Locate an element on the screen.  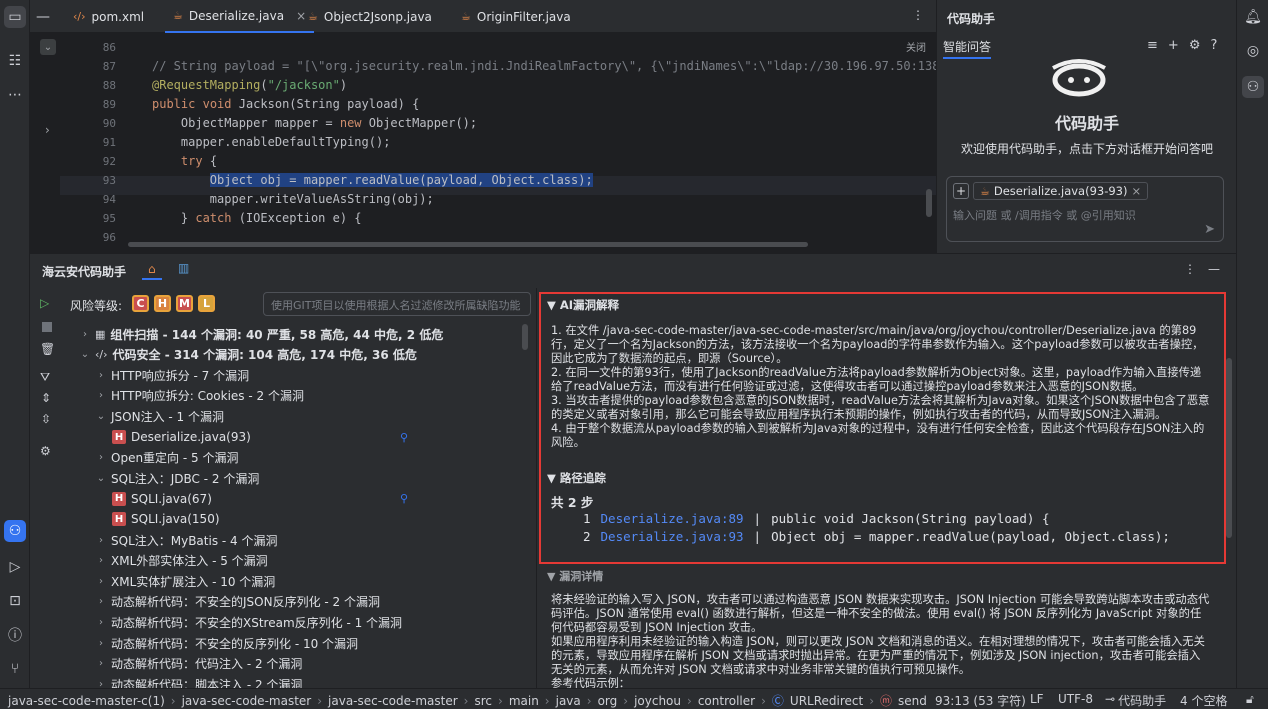
caret-position: 93:13 (53 字符) is located at coordinates (980, 700).